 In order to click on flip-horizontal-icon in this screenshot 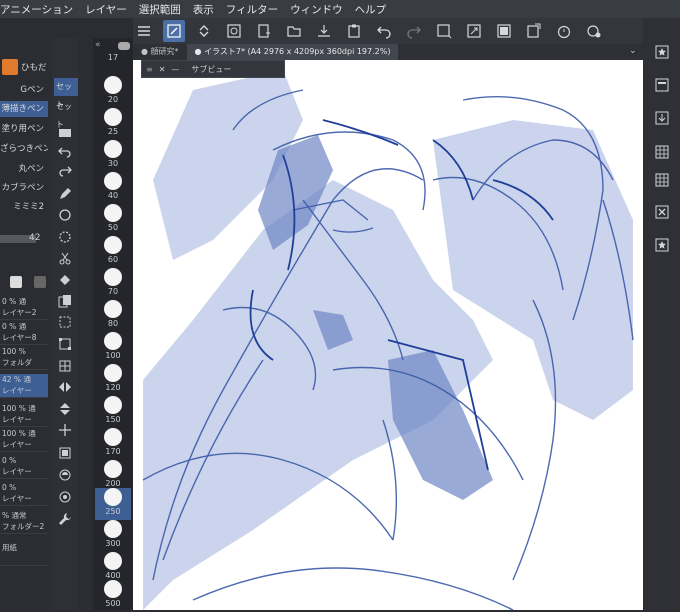, I will do `click(65, 387)`.